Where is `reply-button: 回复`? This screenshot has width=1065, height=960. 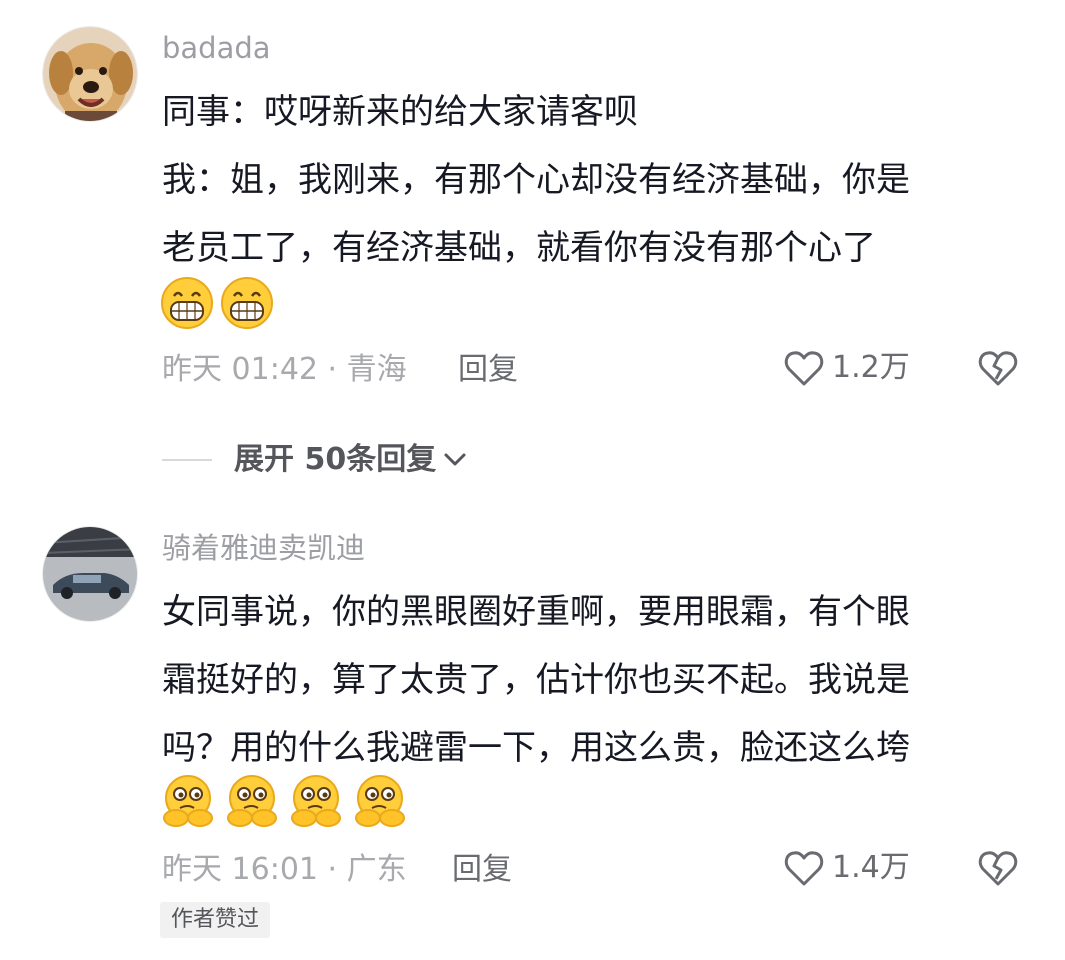
reply-button: 回复 is located at coordinates (482, 870).